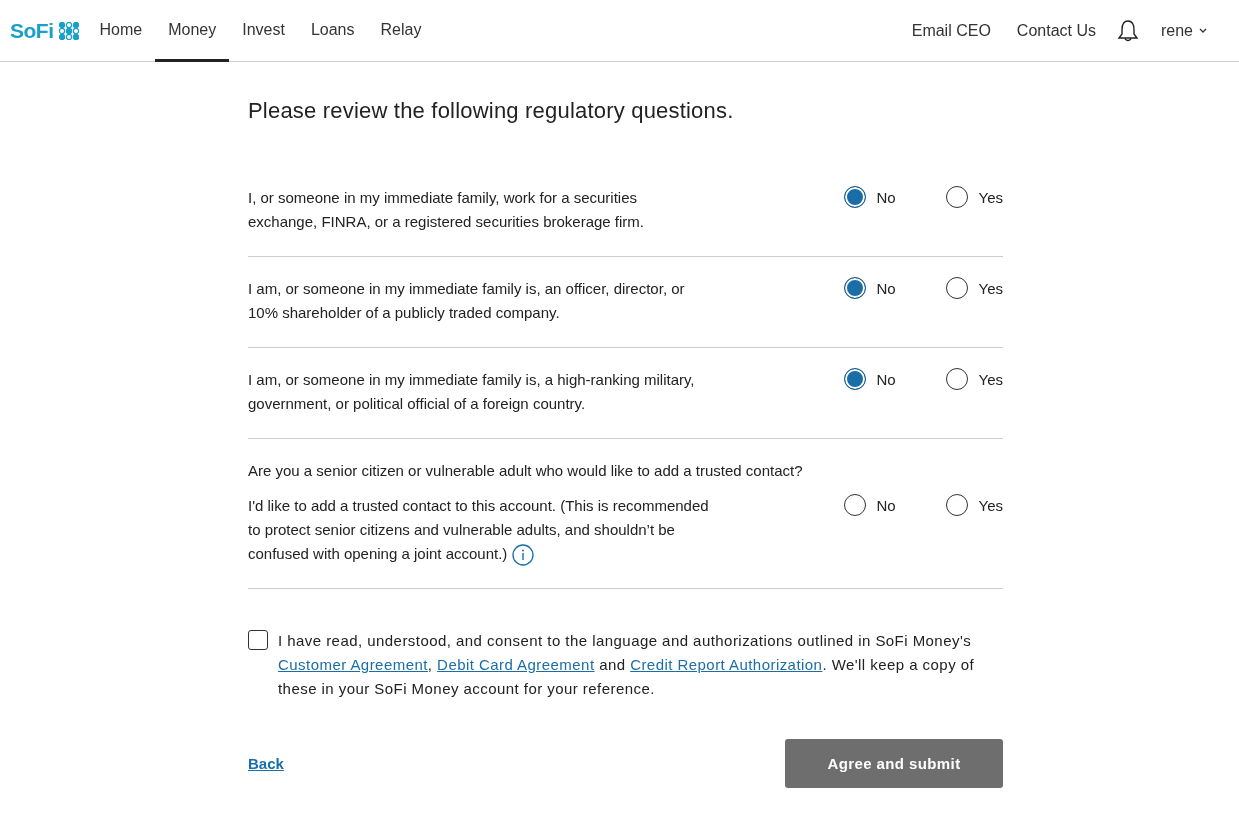 The width and height of the screenshot is (1239, 835). Describe the element at coordinates (1203, 30) in the screenshot. I see `chevron-down-icon` at that location.